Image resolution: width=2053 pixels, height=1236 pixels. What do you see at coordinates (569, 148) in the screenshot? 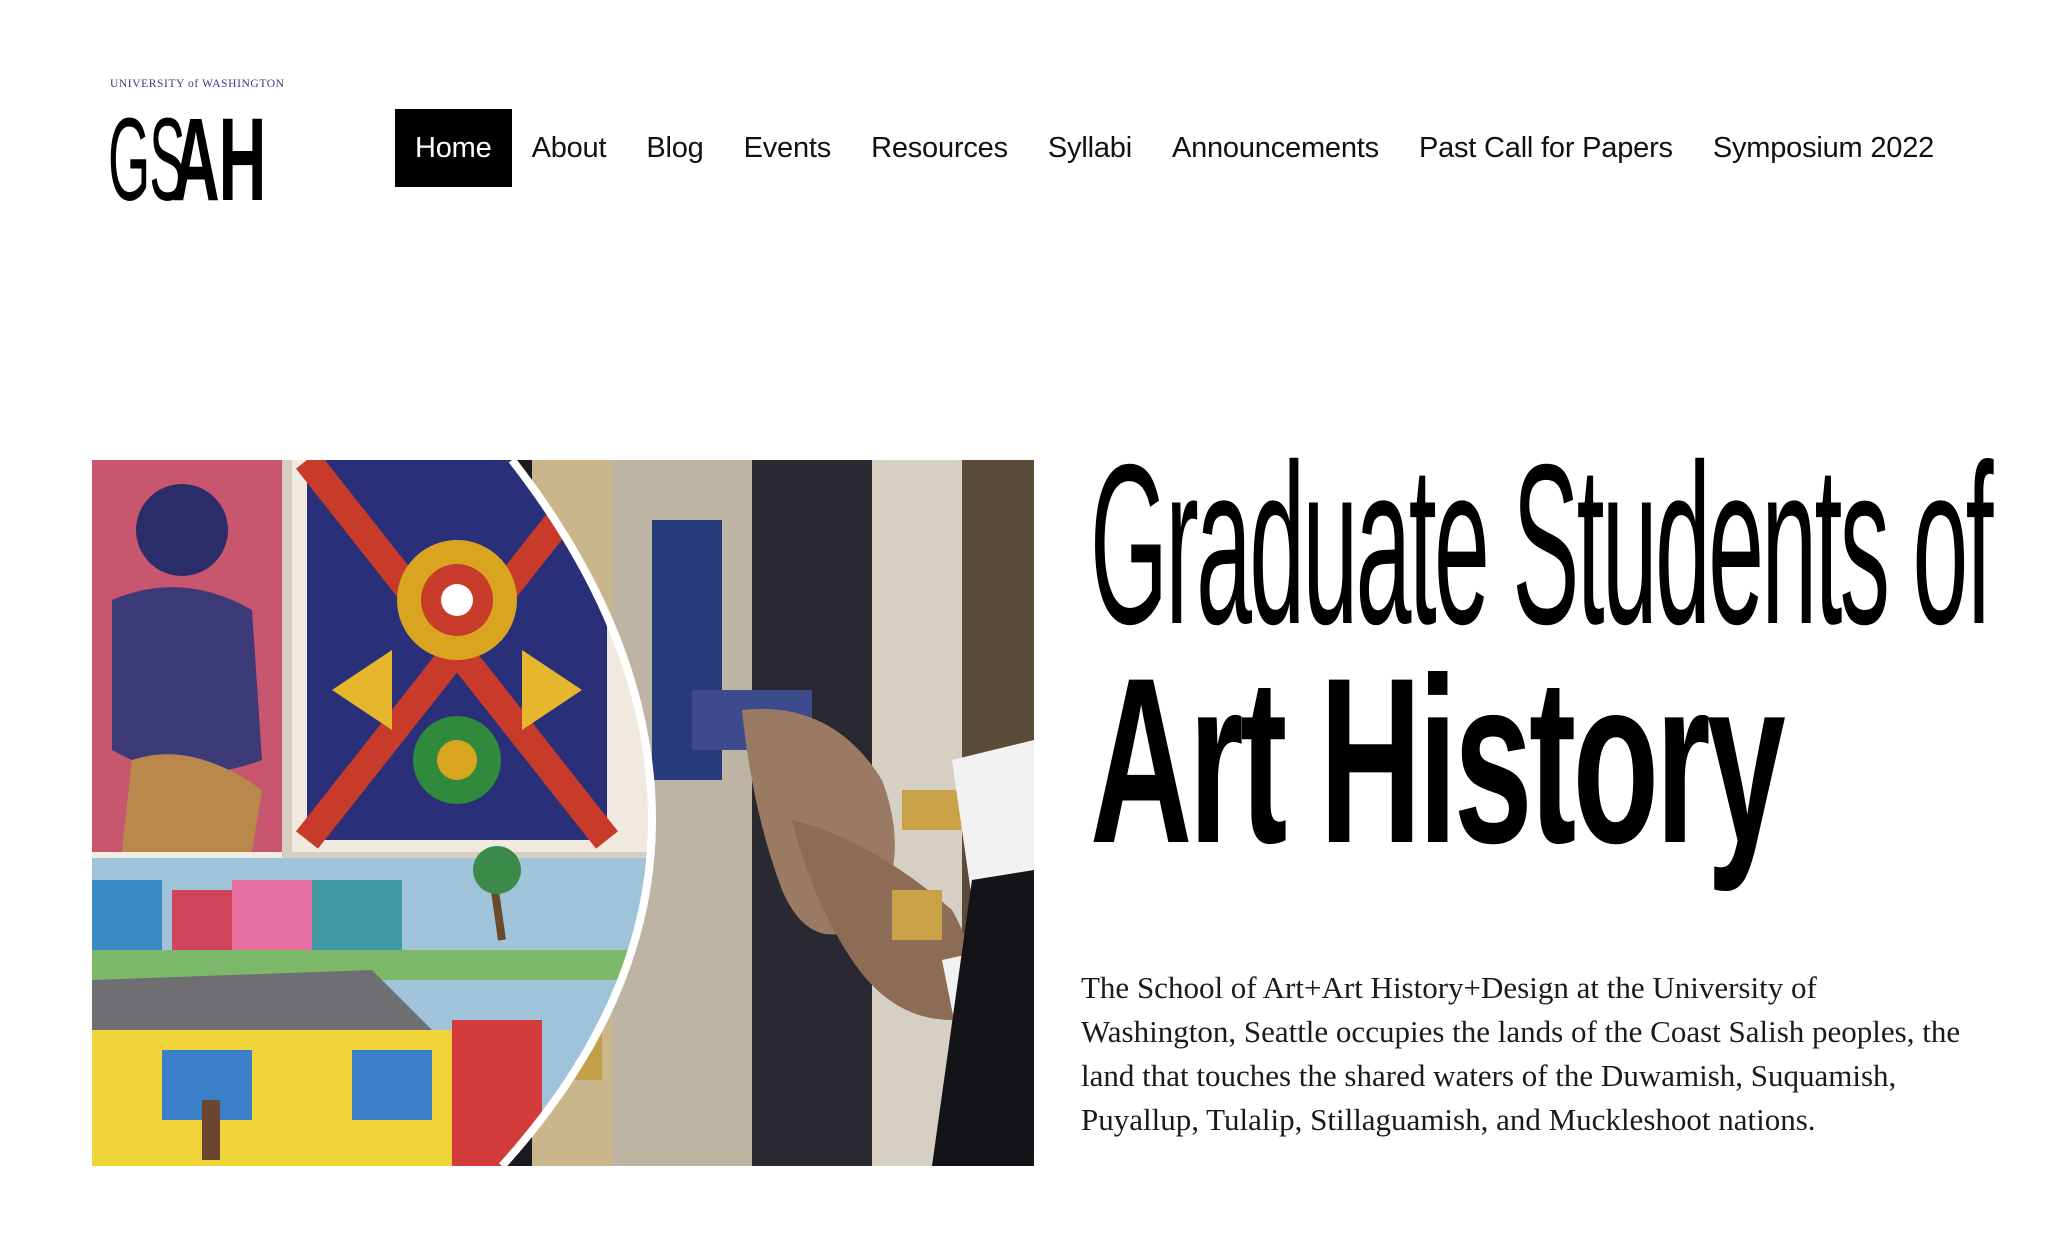
I see `nav-item-about: About` at bounding box center [569, 148].